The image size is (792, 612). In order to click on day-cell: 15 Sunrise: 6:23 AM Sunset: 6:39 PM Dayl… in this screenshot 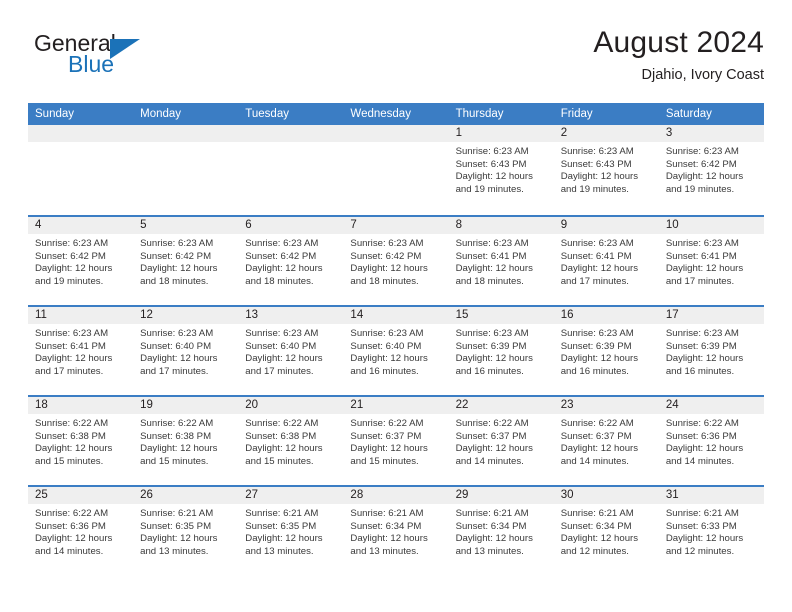, I will do `click(501, 351)`.